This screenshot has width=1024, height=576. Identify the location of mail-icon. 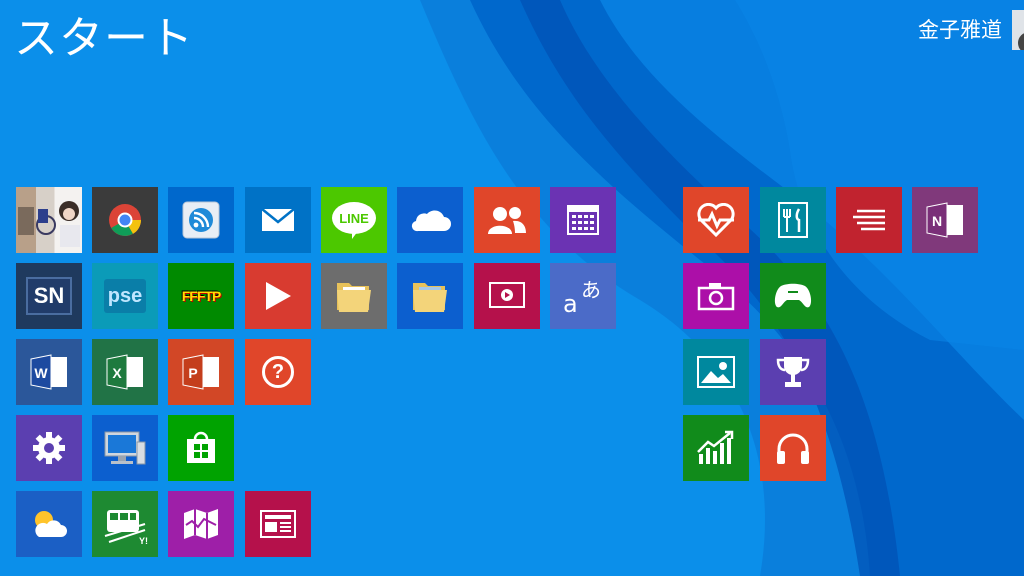
(278, 219).